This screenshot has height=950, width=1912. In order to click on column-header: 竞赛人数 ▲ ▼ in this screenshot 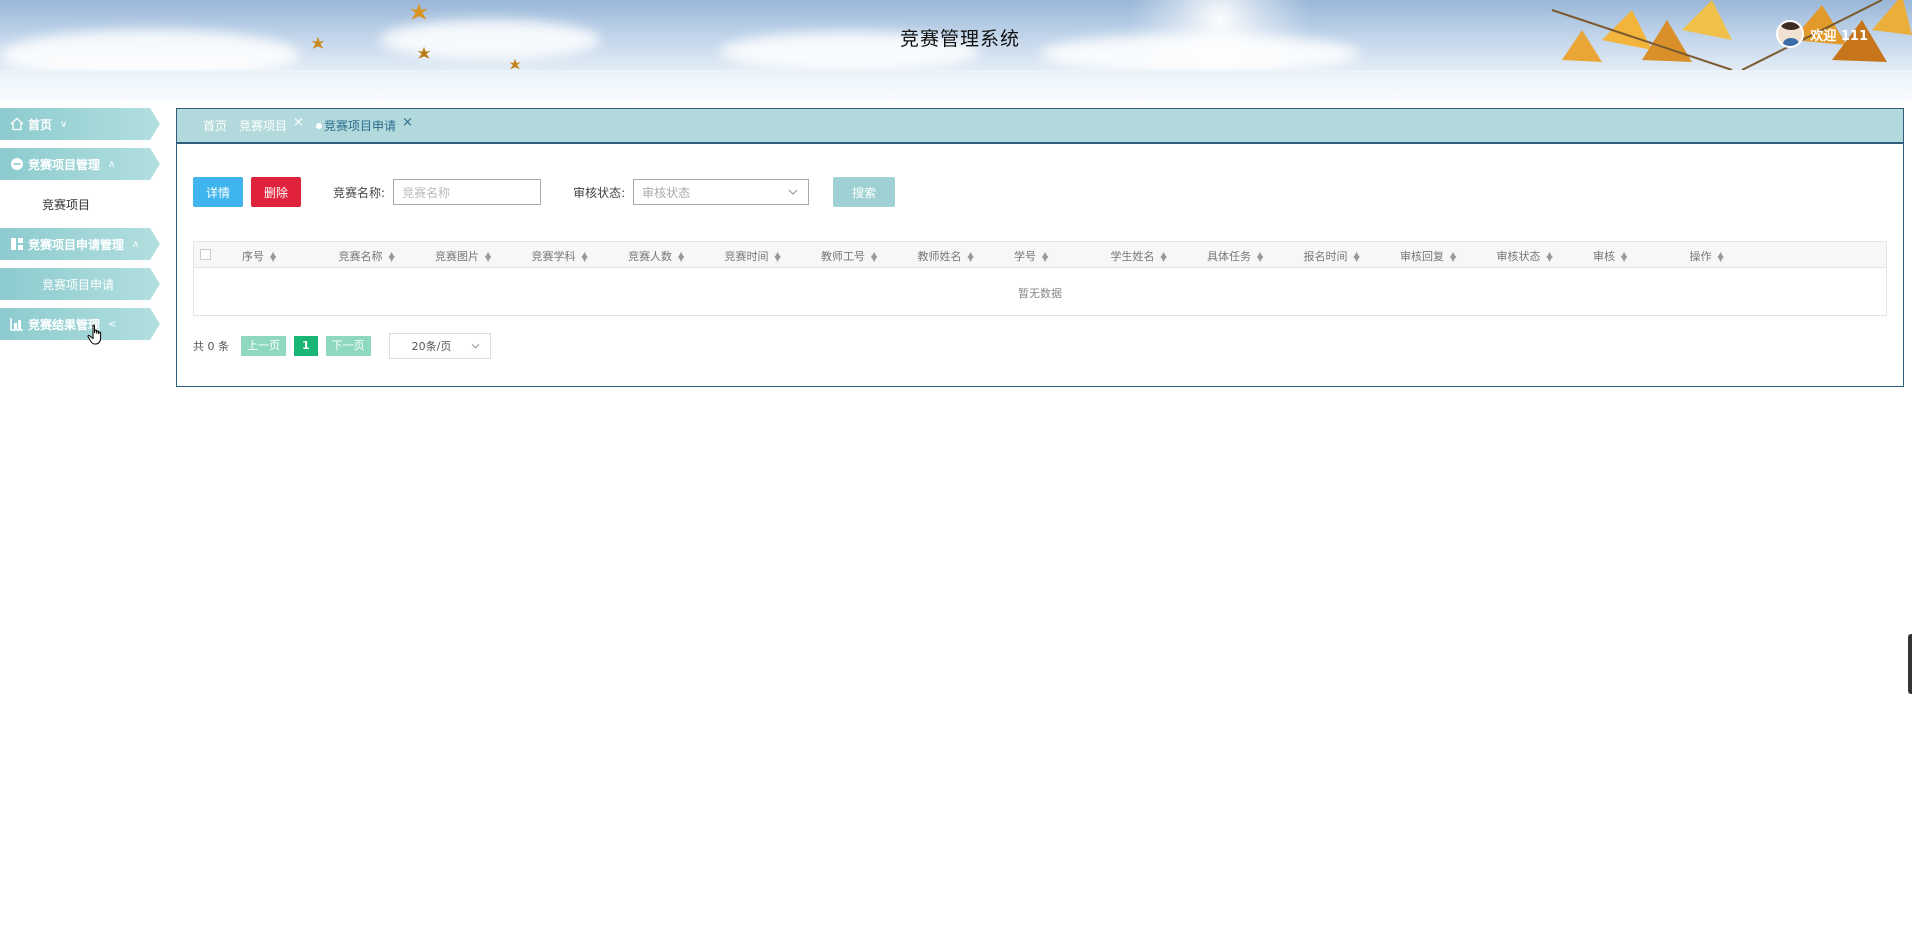, I will do `click(656, 256)`.